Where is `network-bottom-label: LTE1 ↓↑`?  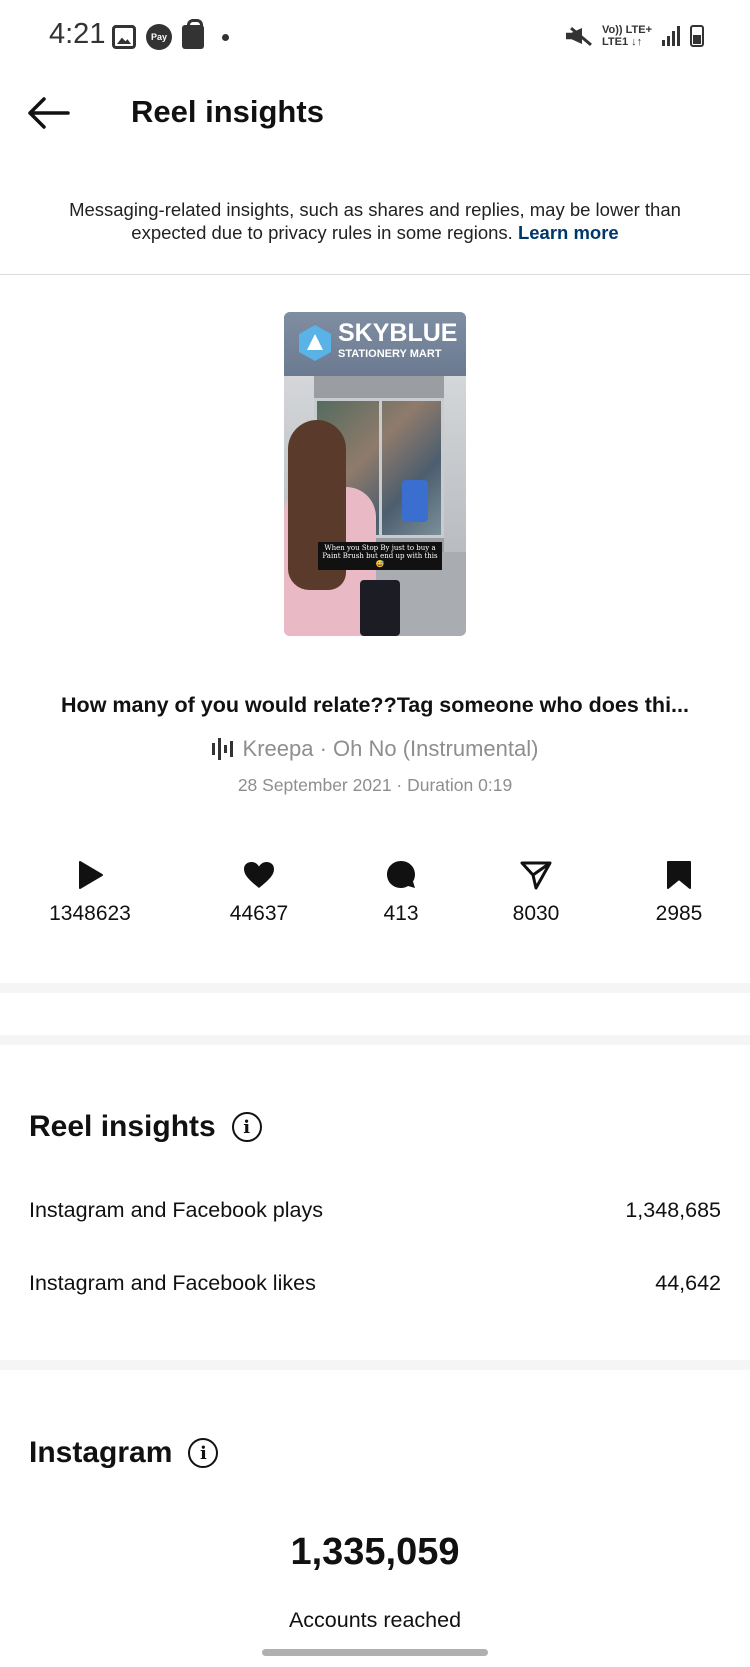 network-bottom-label: LTE1 ↓↑ is located at coordinates (622, 42).